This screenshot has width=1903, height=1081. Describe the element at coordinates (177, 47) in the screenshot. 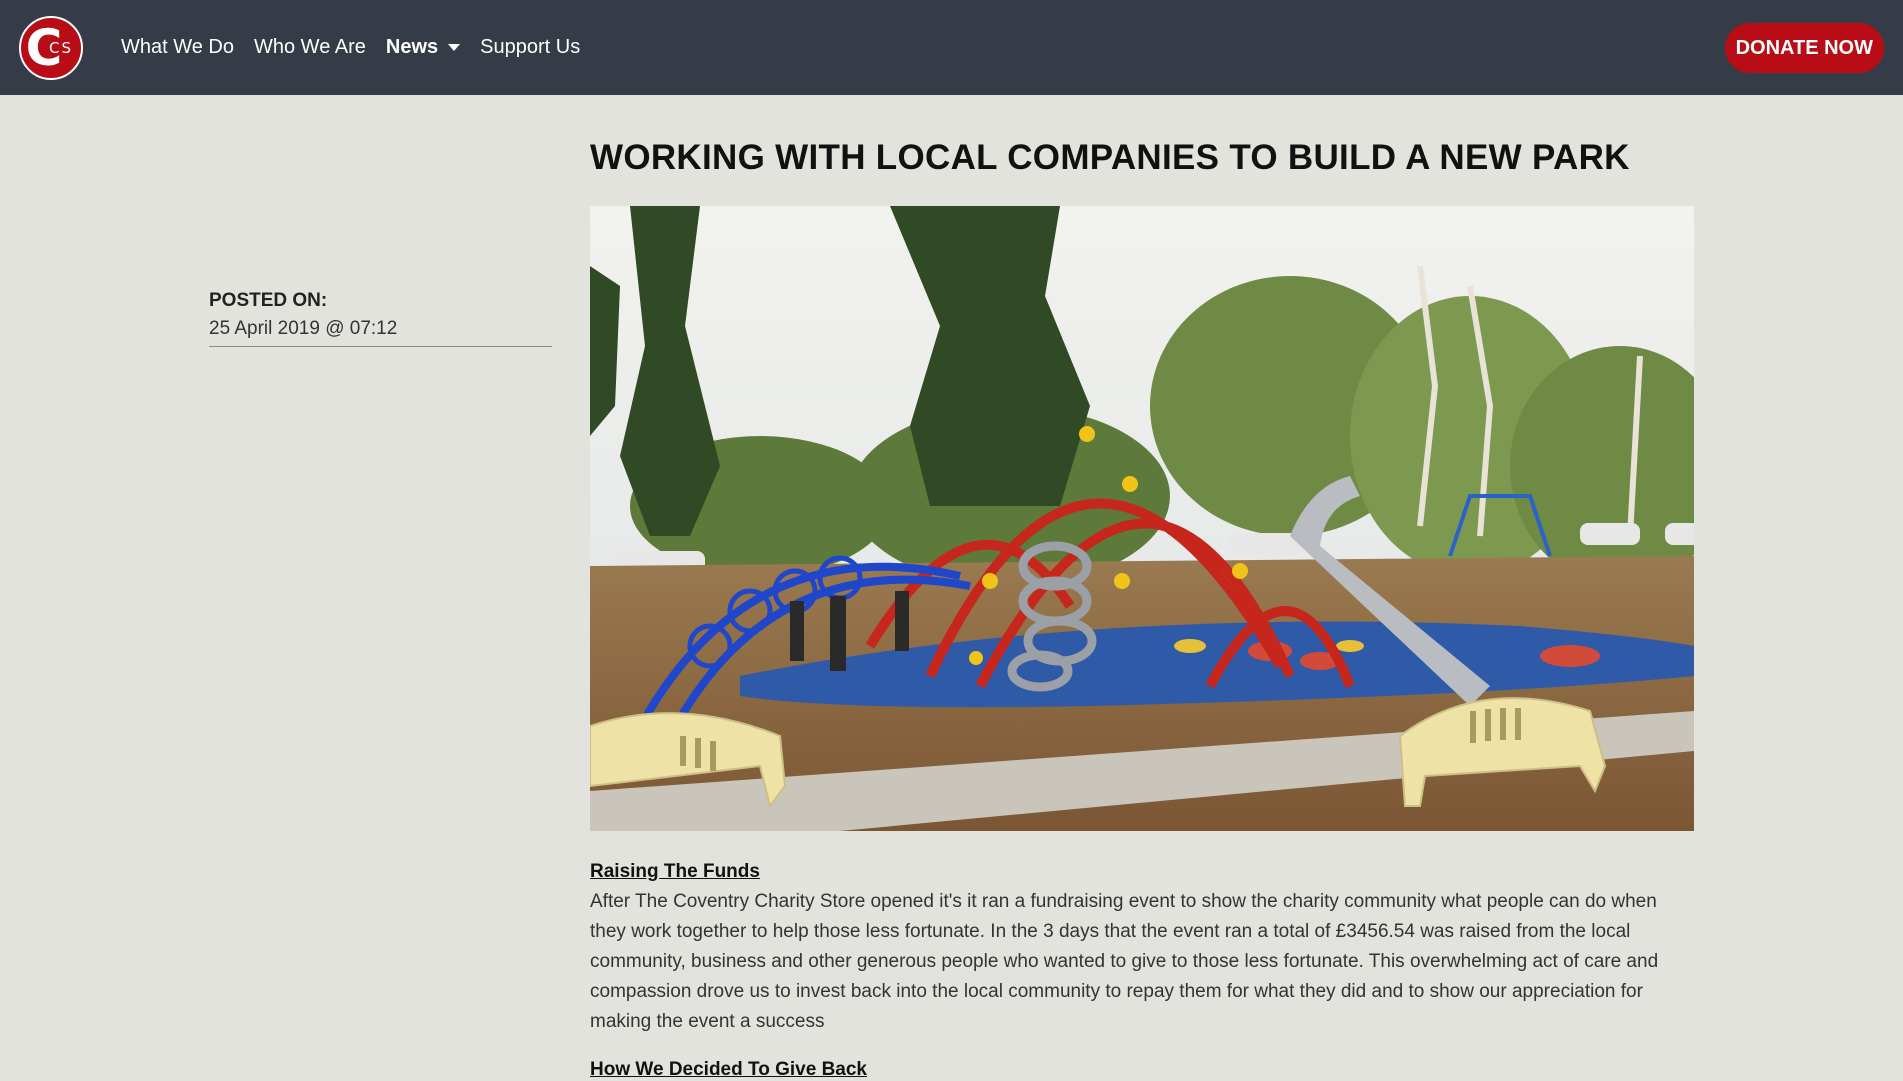

I see `nav-what-we-do: What We Do` at that location.